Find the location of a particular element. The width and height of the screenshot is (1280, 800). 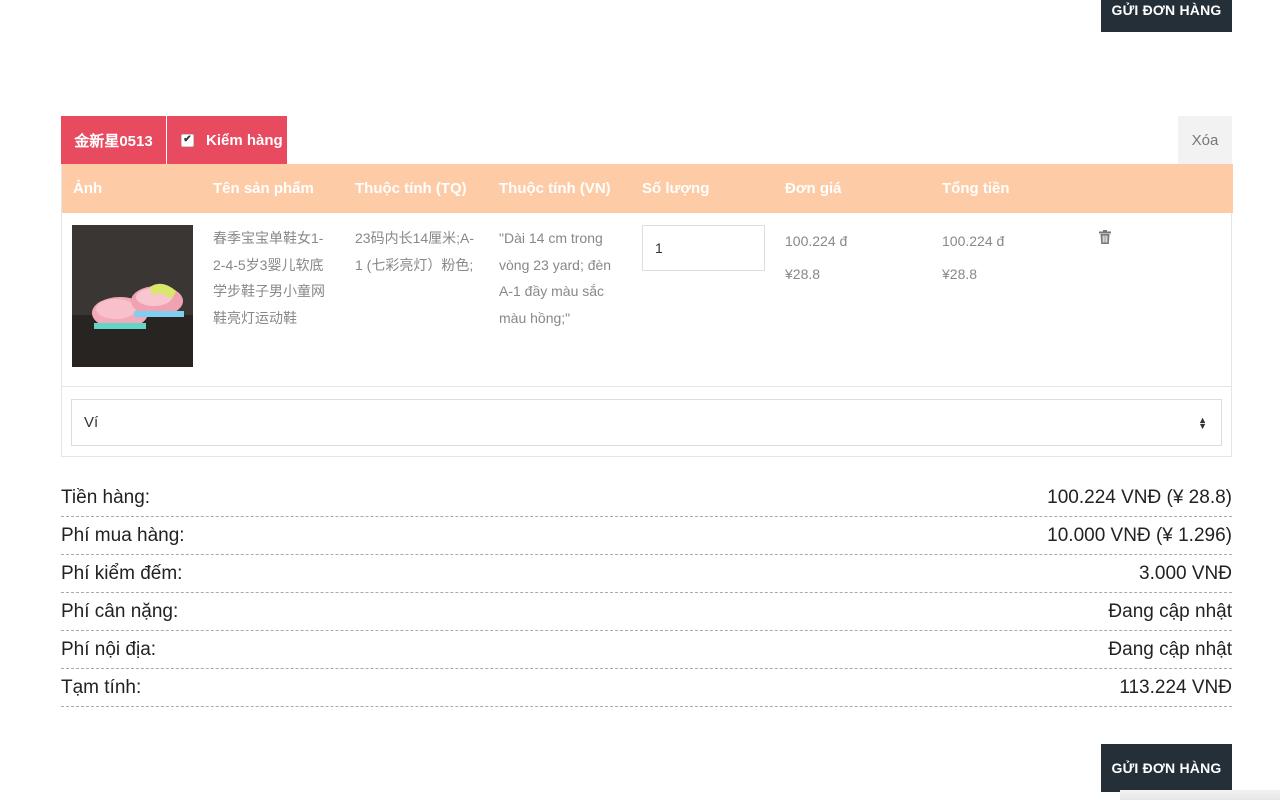

summary-label: Phí mua hàng: is located at coordinates (123, 535).